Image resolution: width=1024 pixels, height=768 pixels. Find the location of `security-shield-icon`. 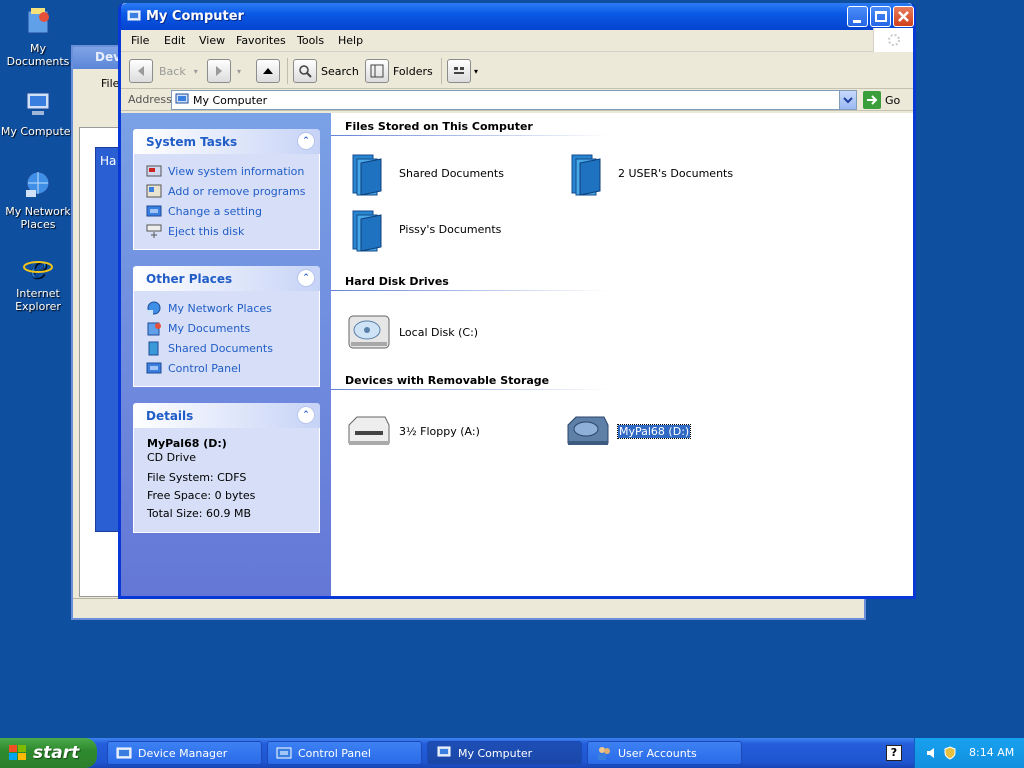

security-shield-icon is located at coordinates (950, 753).